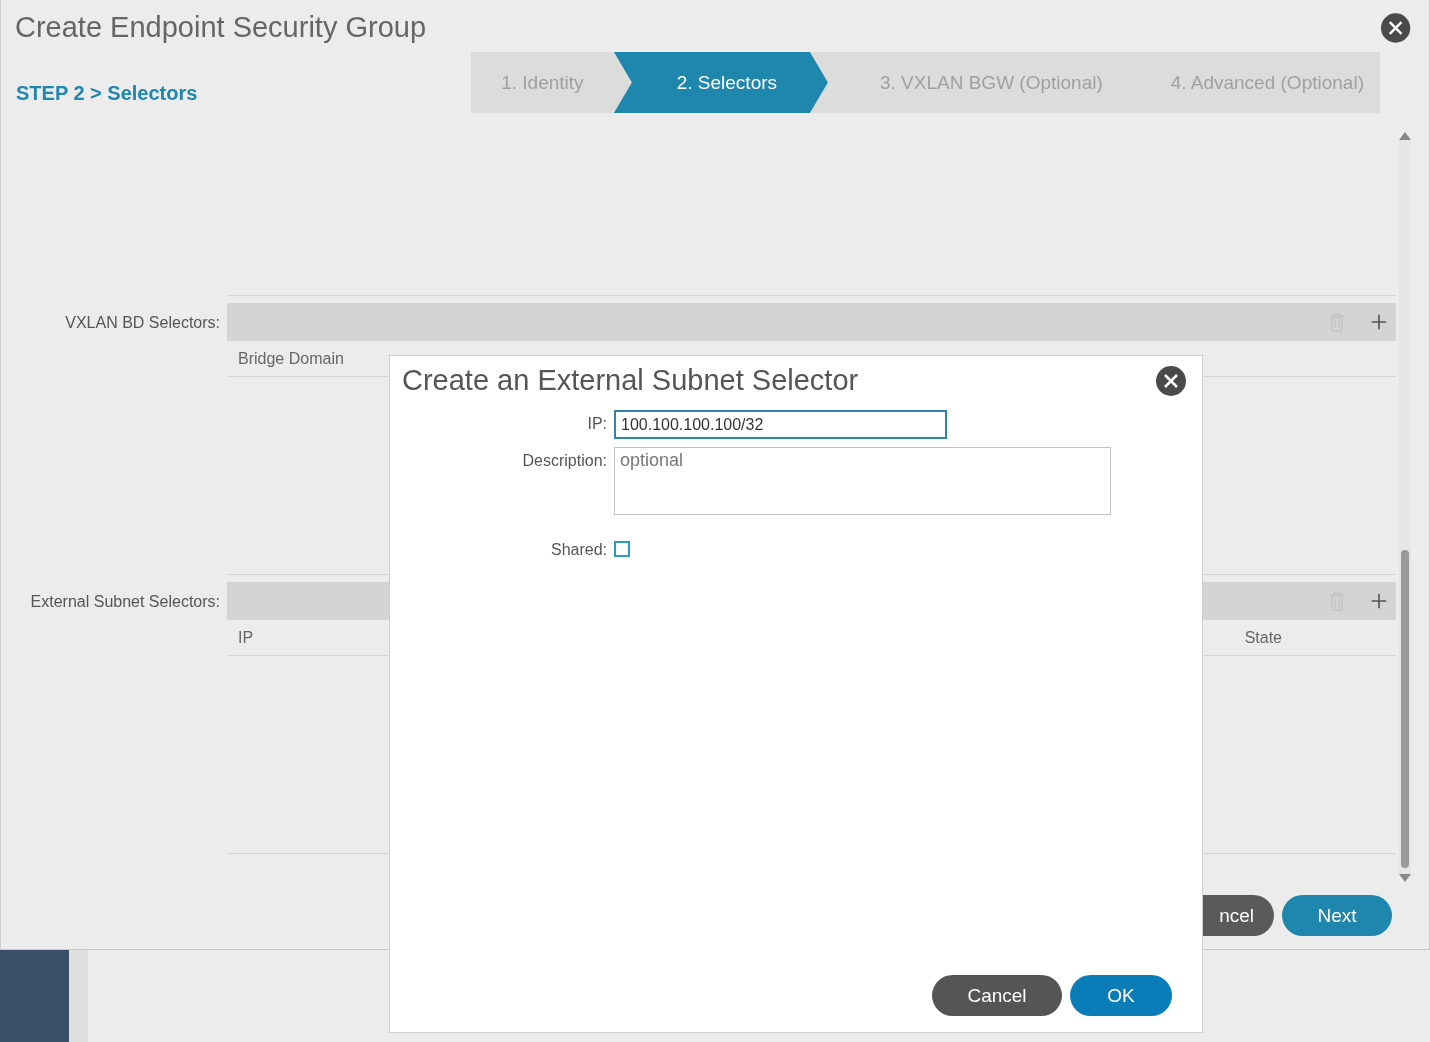 The height and width of the screenshot is (1042, 1430). Describe the element at coordinates (291, 358) in the screenshot. I see `column-header: Bridge Domain` at that location.